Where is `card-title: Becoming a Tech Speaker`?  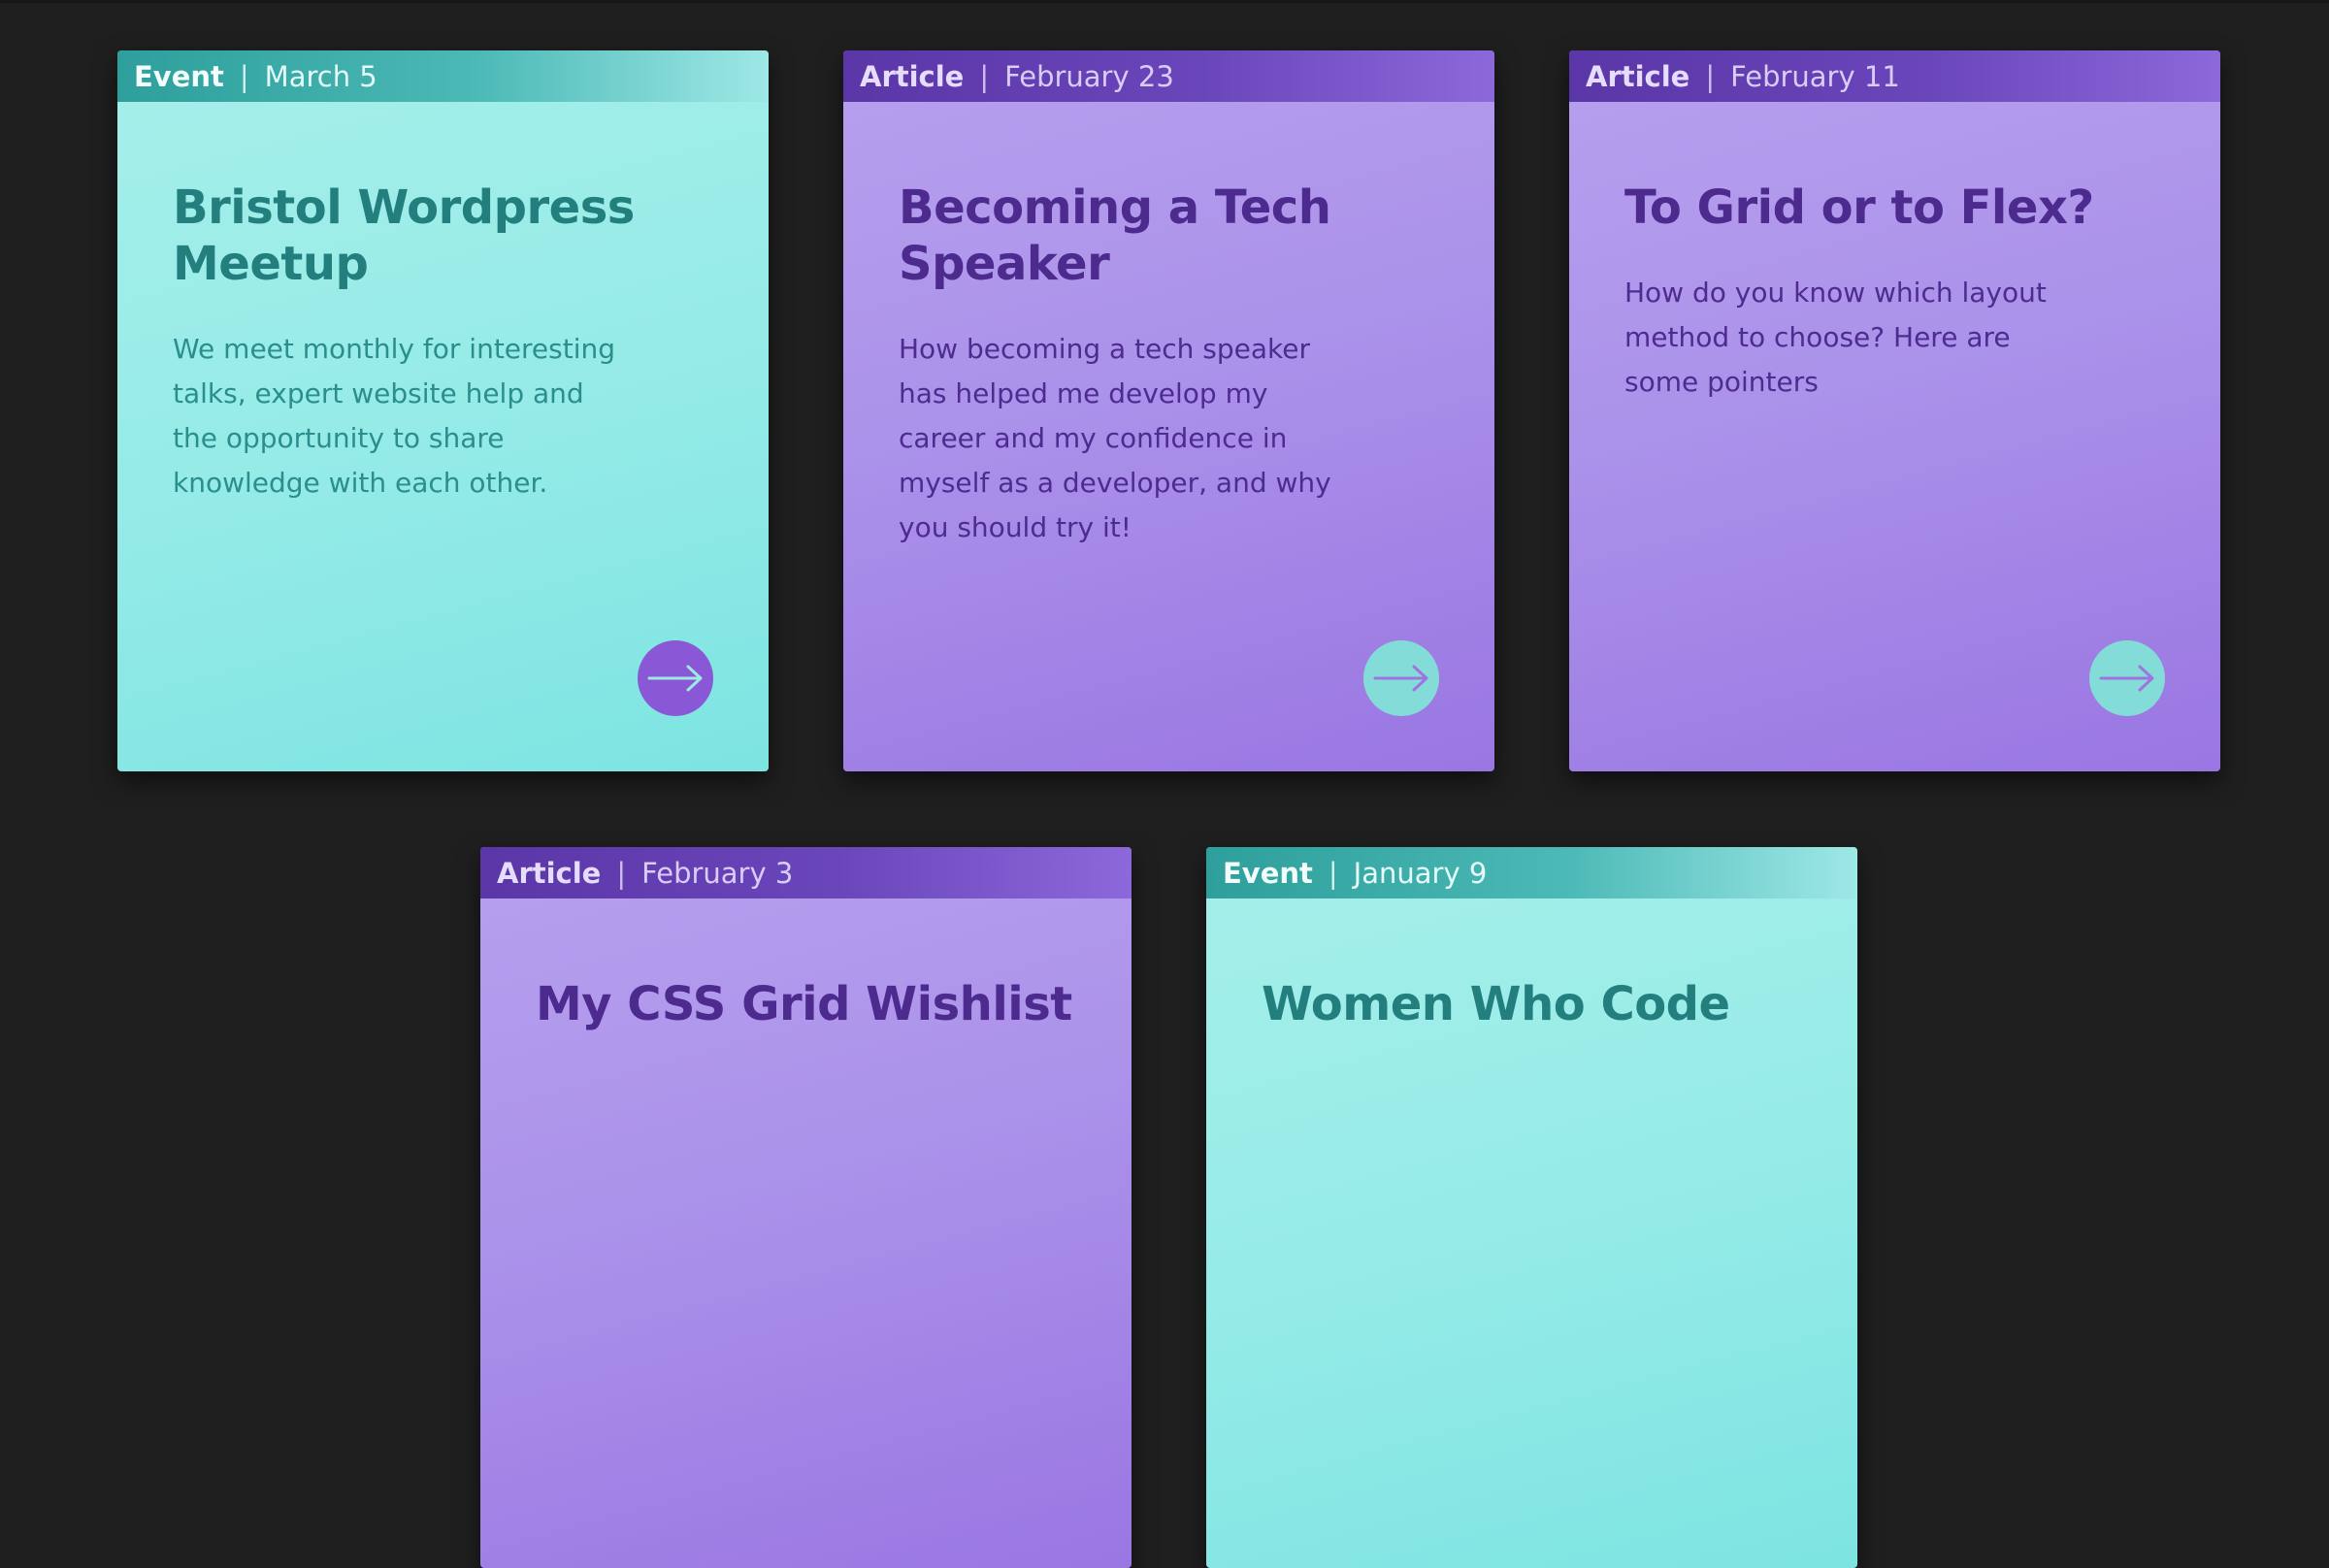 card-title: Becoming a Tech Speaker is located at coordinates (1169, 236).